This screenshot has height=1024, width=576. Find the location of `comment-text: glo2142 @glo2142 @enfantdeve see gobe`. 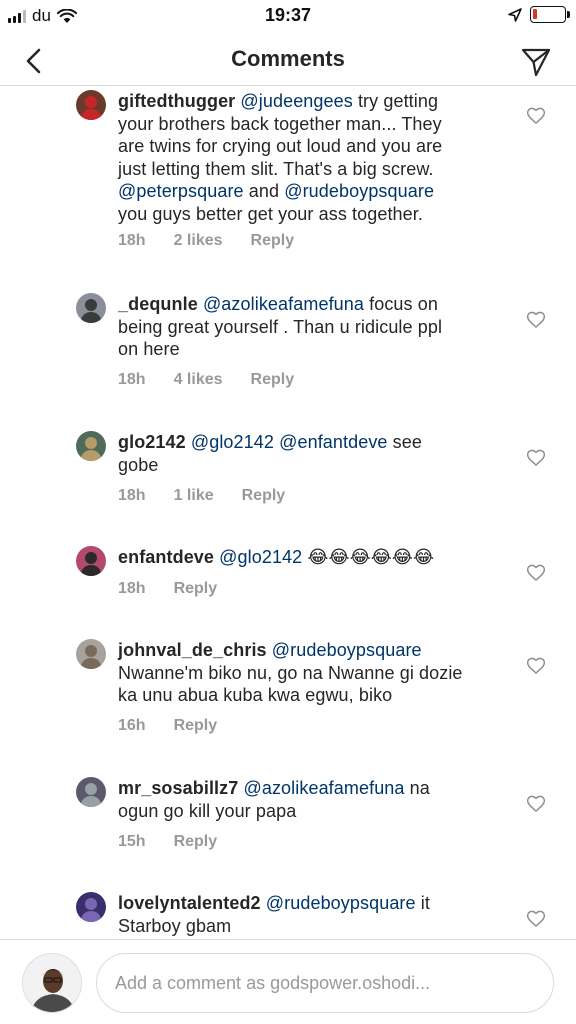

comment-text: glo2142 @glo2142 @enfantdeve see gobe is located at coordinates (307, 453).